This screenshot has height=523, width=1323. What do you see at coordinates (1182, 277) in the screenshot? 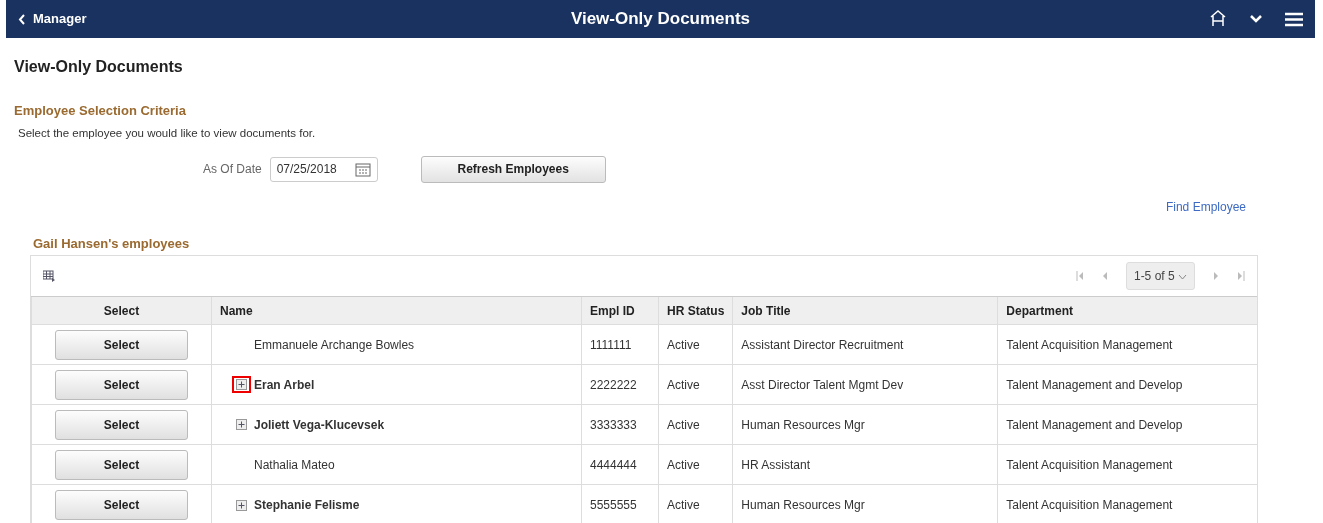
I see `dropdown-caret-icon` at bounding box center [1182, 277].